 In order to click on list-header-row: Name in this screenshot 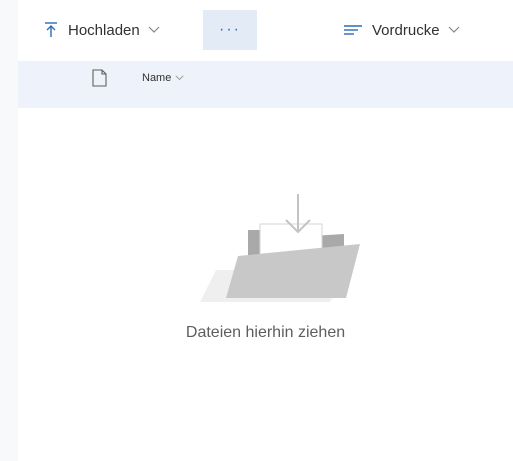, I will do `click(265, 78)`.